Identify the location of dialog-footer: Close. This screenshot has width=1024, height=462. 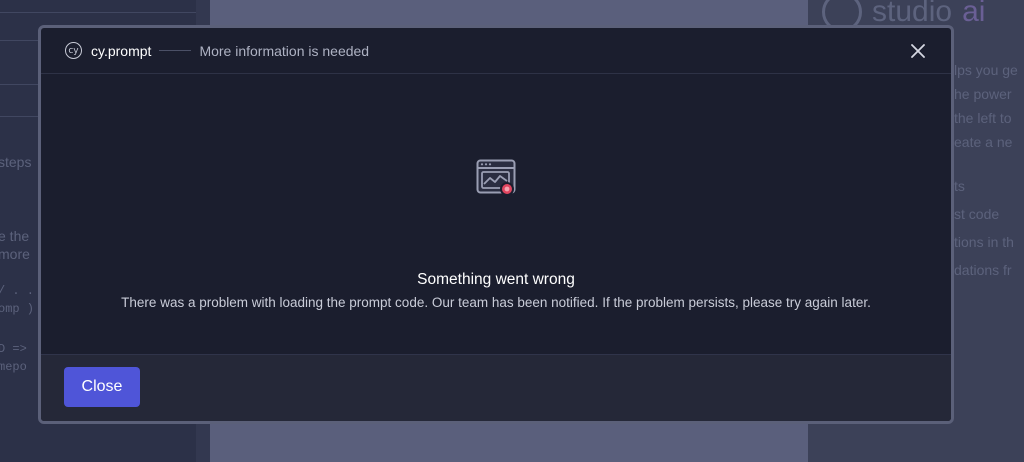
(496, 387).